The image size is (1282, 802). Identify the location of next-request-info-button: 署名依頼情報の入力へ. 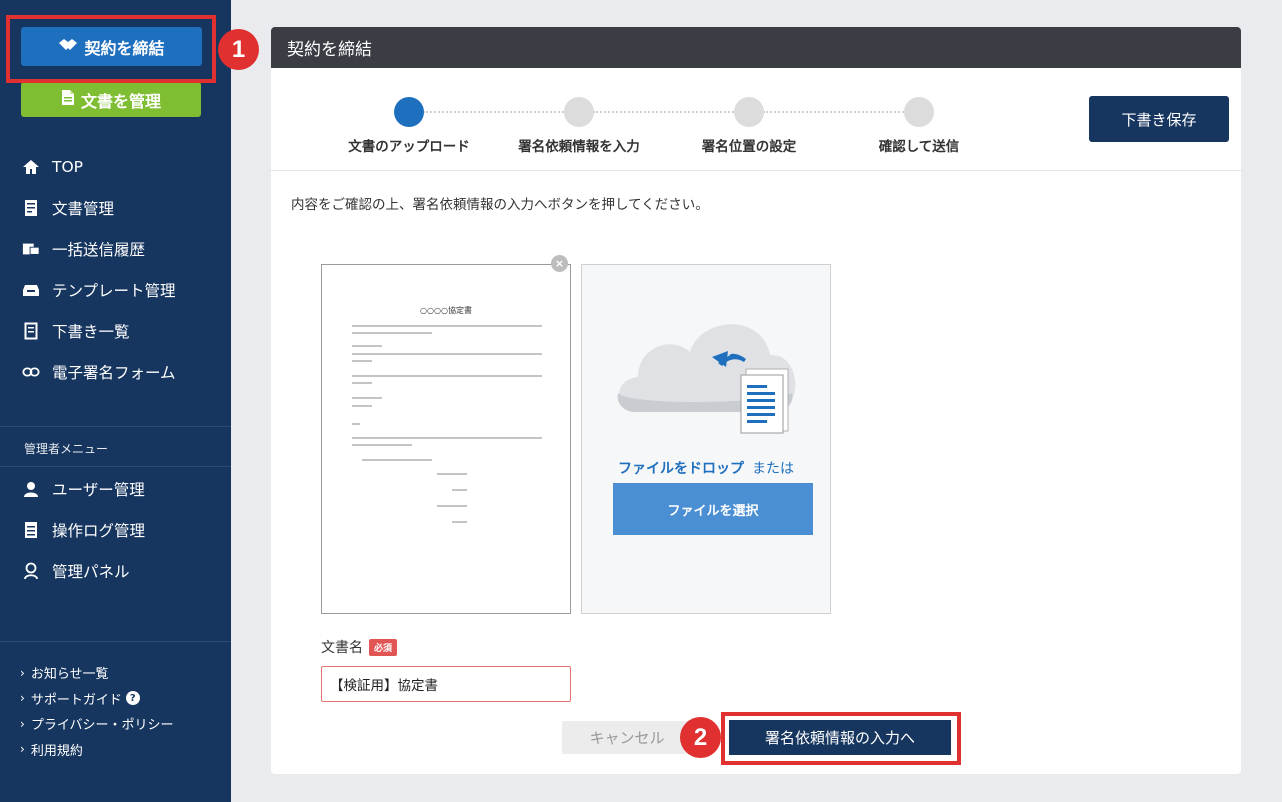
(840, 737).